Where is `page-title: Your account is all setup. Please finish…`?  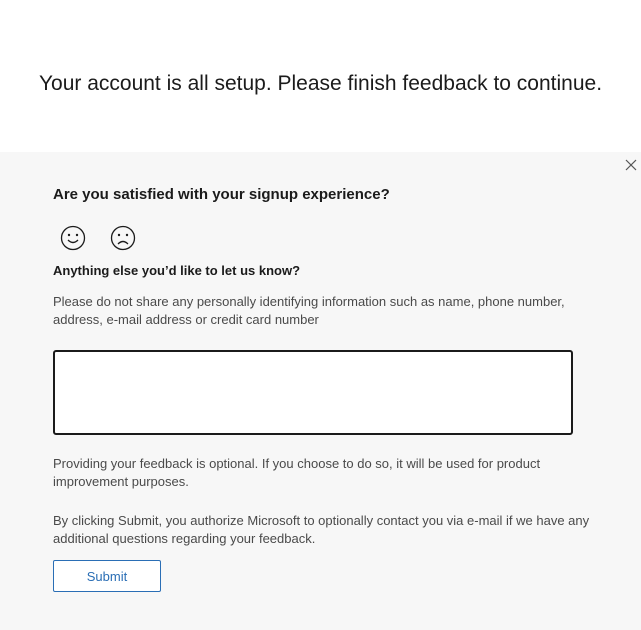 page-title: Your account is all setup. Please finish… is located at coordinates (320, 83).